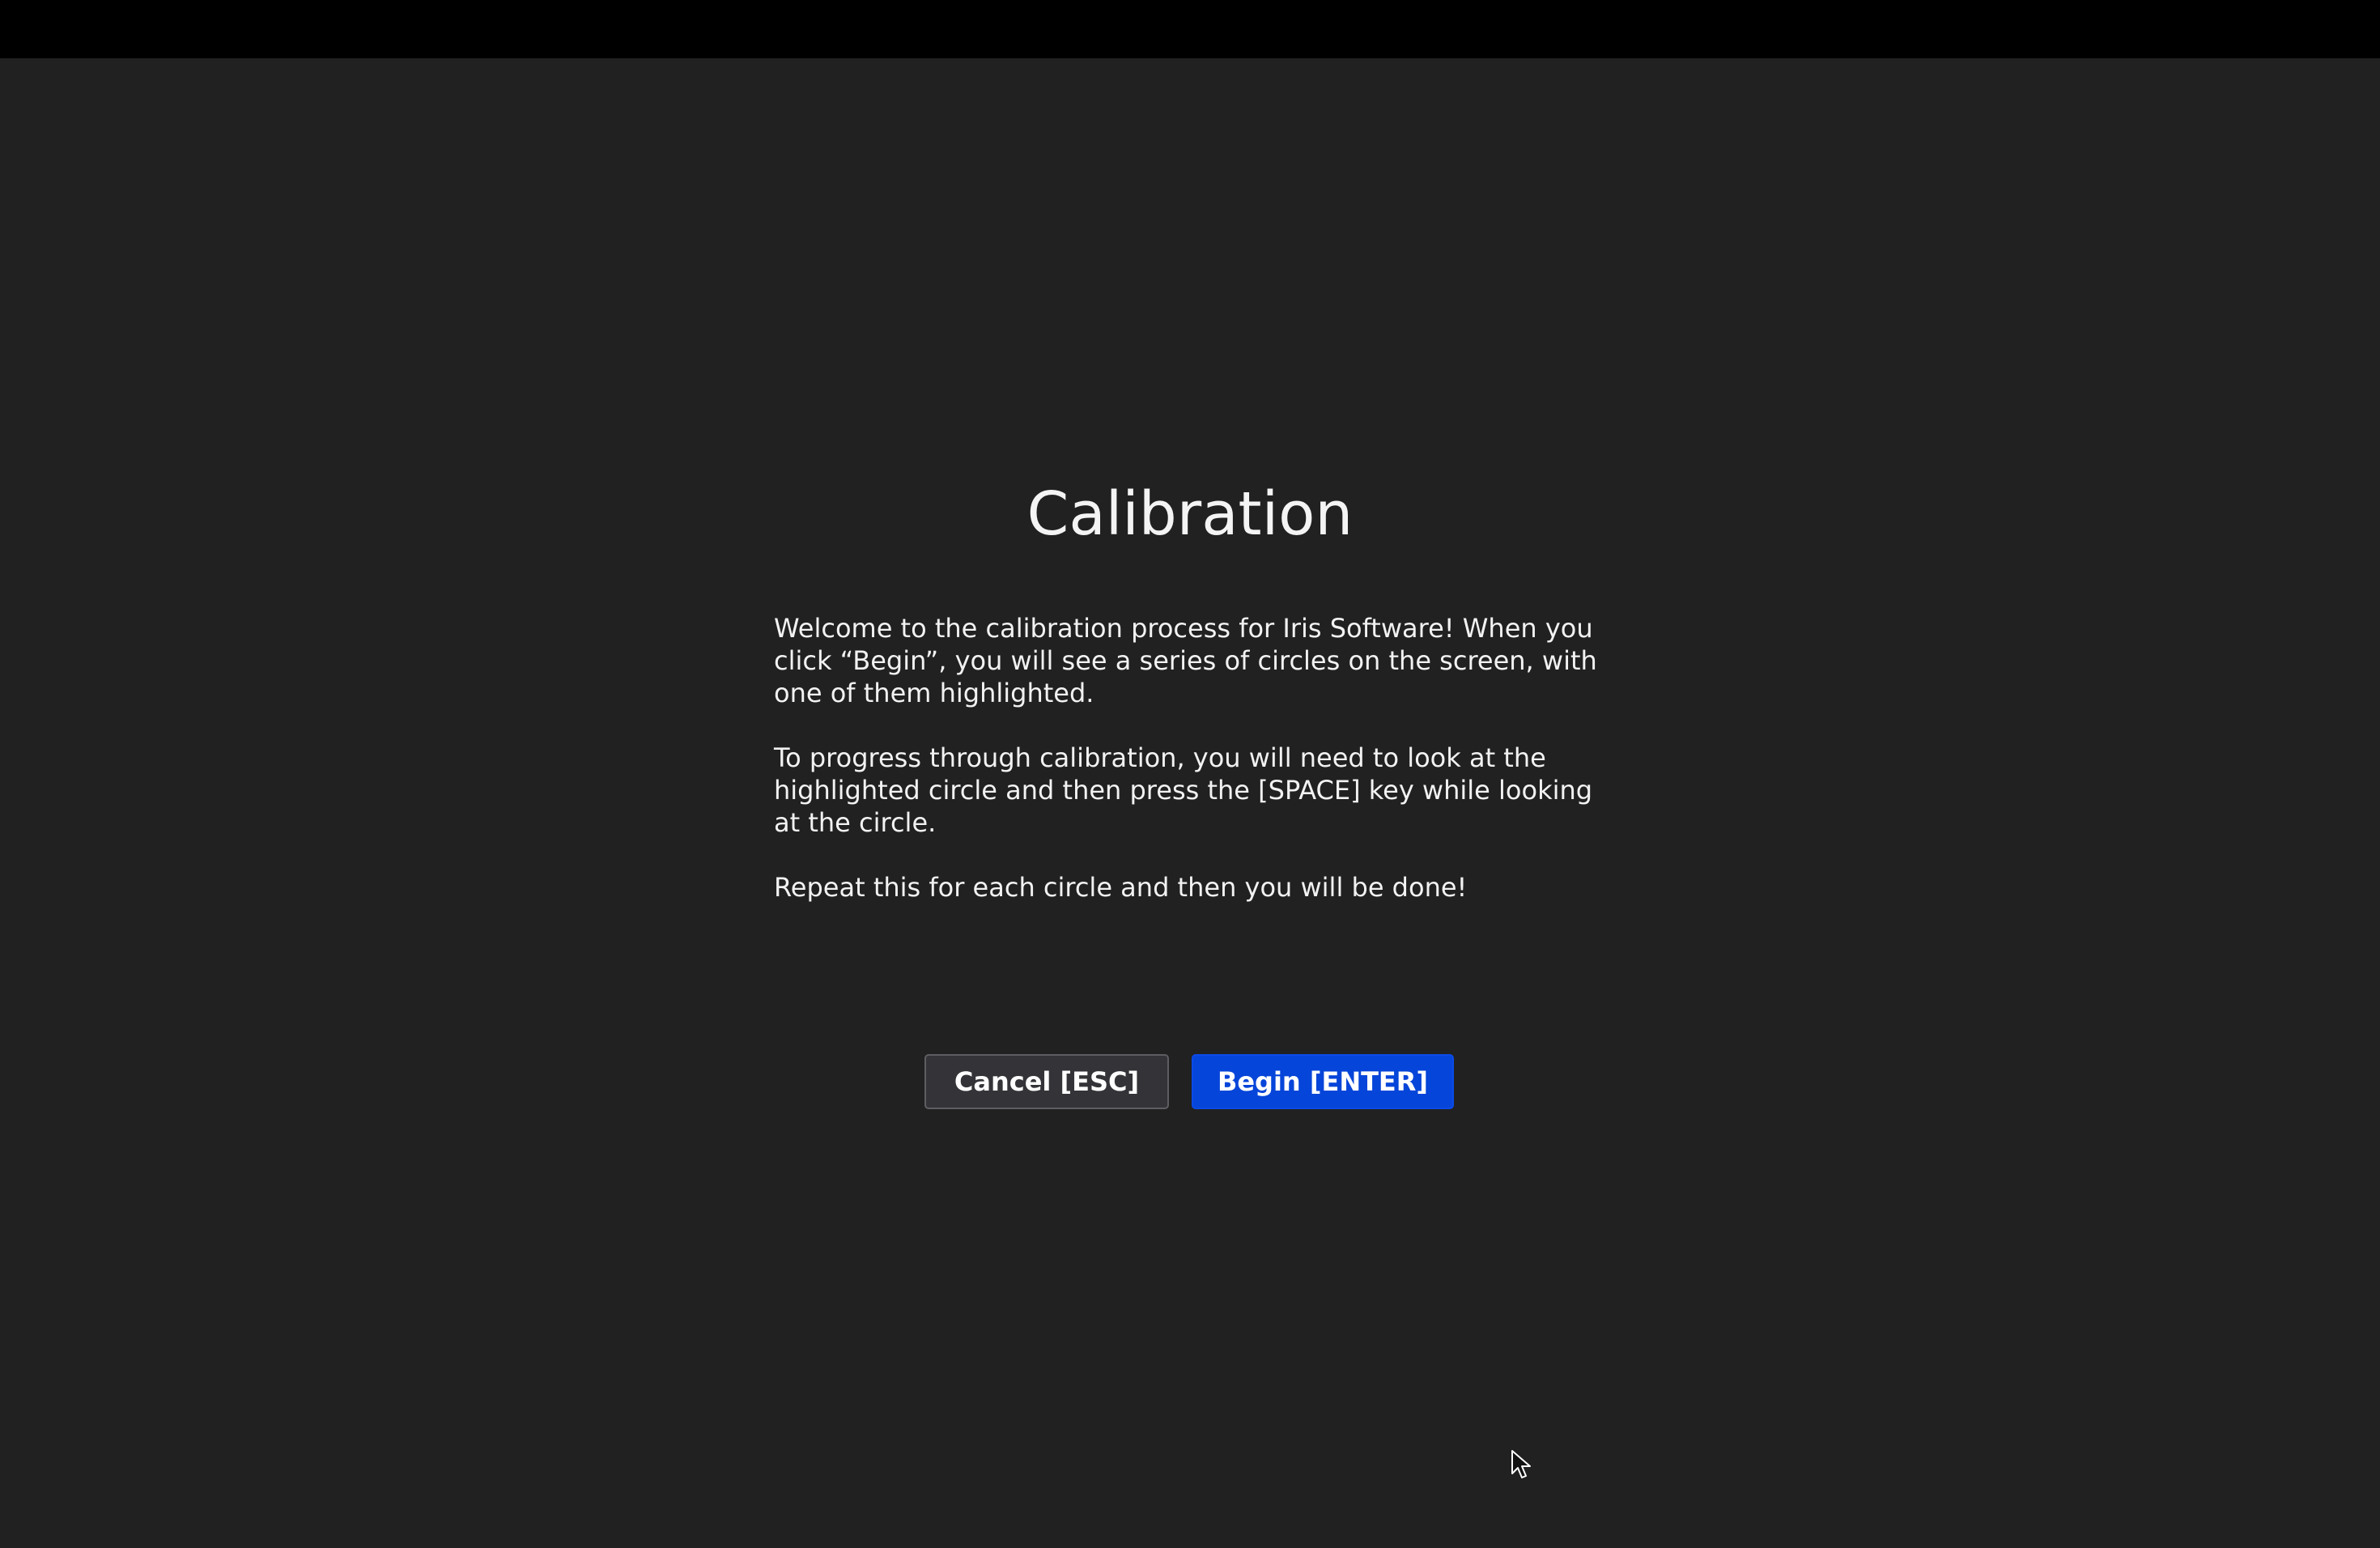 The image size is (2380, 1548). I want to click on begin-button-label: Begin [ENTER], so click(1323, 1081).